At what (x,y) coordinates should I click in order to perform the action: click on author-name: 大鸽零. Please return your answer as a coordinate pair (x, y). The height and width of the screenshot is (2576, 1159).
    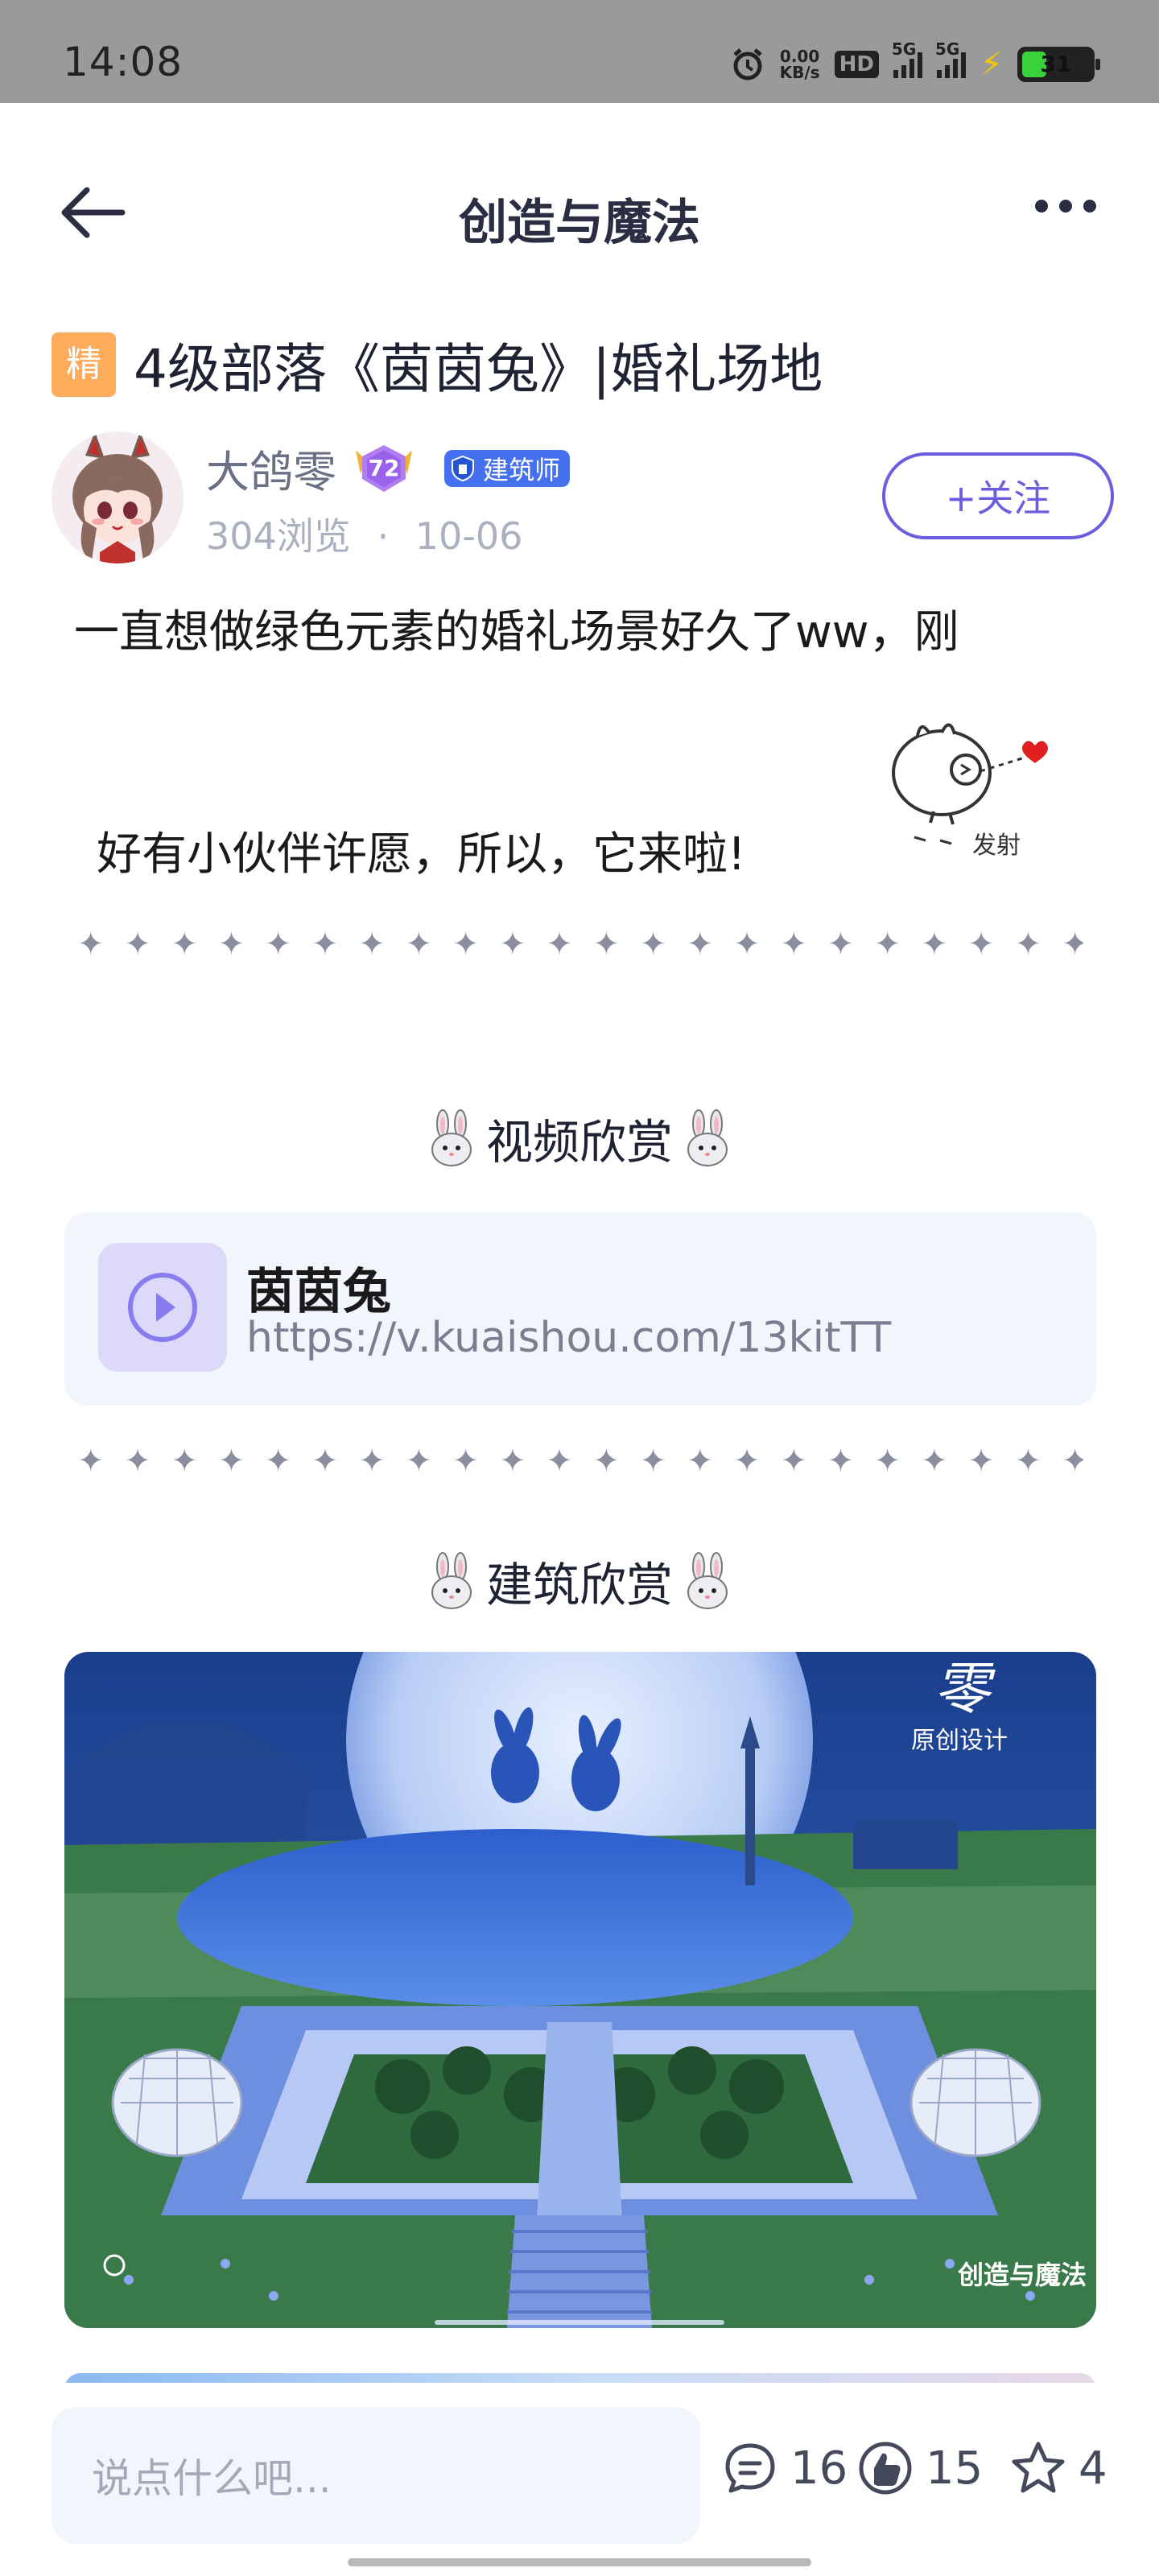
    Looking at the image, I should click on (271, 468).